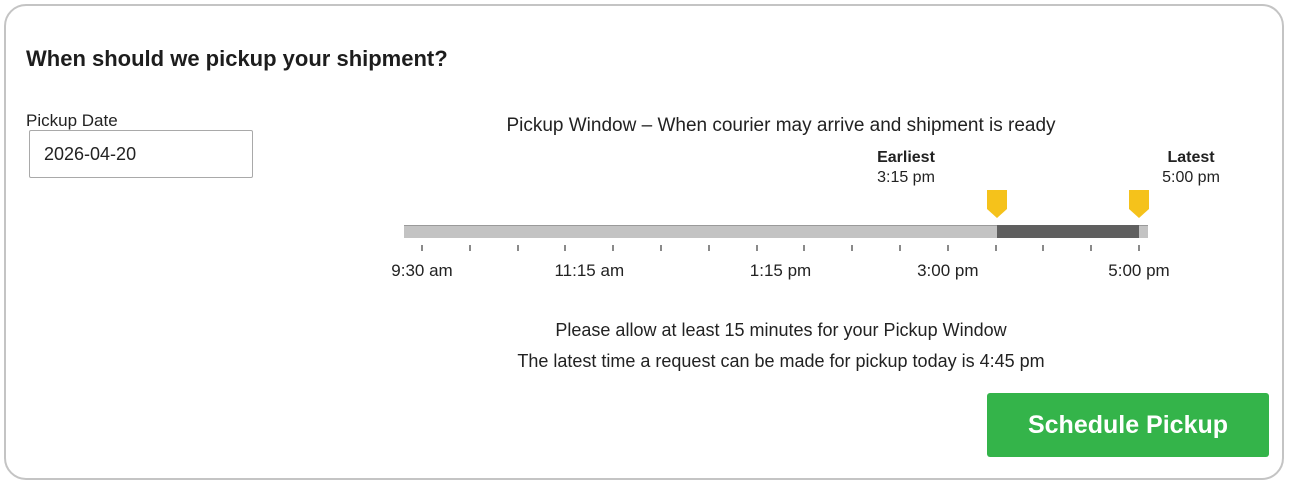 The width and height of the screenshot is (1292, 486). I want to click on latest-heading: Latest, so click(1191, 157).